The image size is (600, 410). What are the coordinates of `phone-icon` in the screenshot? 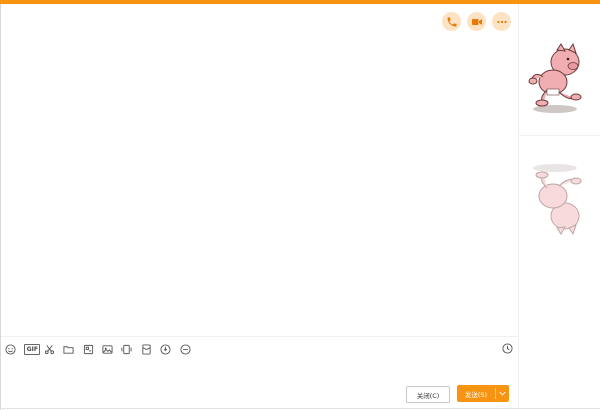 It's located at (451, 21).